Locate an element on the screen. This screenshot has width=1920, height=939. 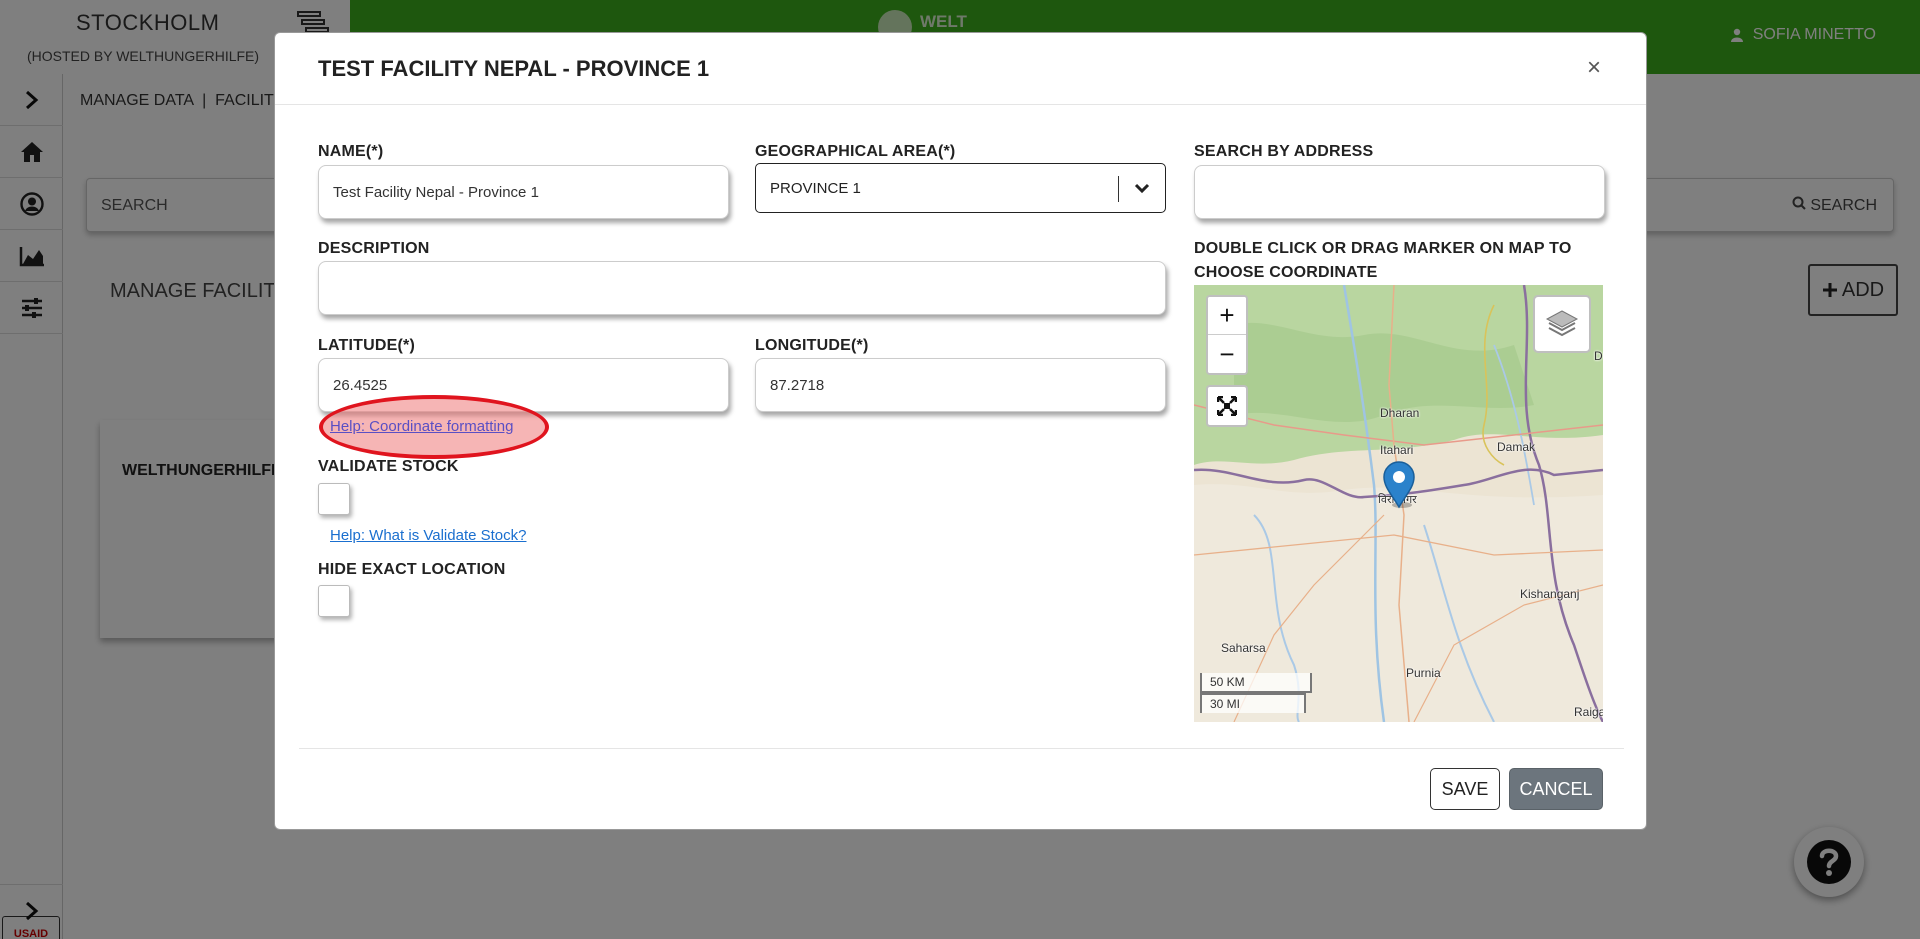
map-place-kishanganj: Kishanganj is located at coordinates (1550, 594).